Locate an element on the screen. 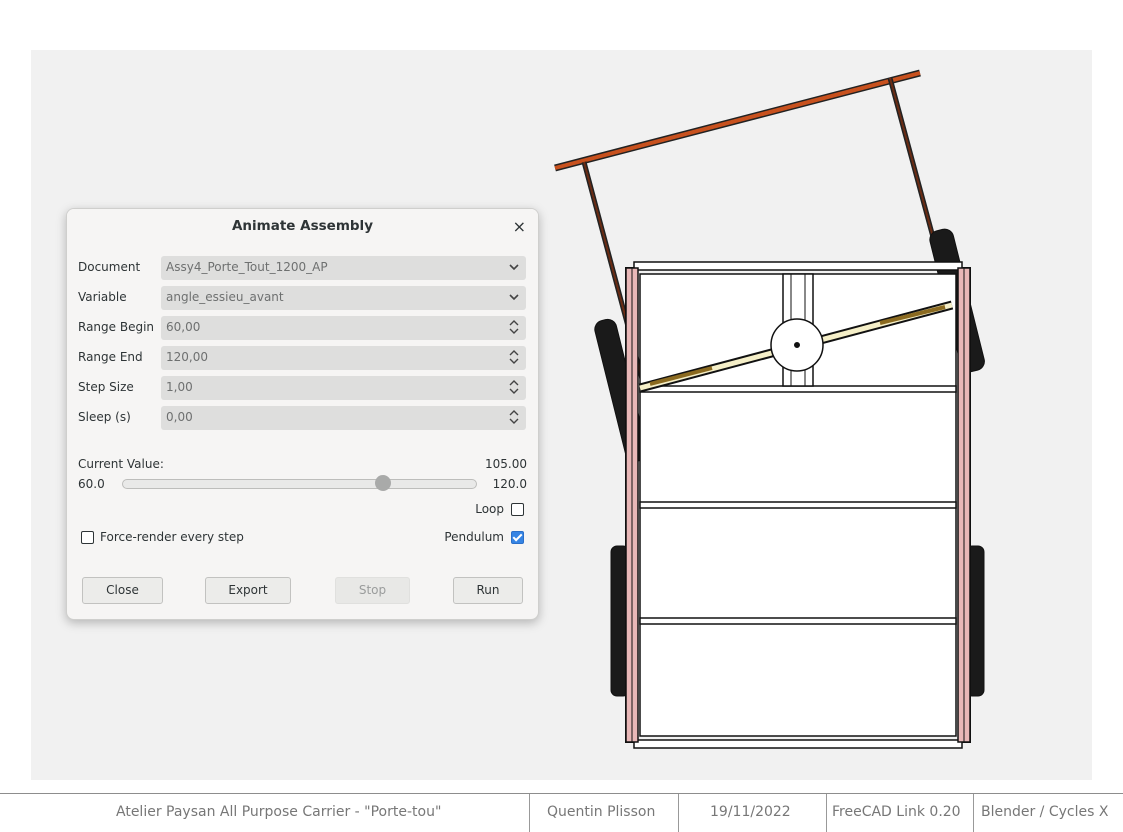 This screenshot has width=1123, height=832. pendulum-checkbox is located at coordinates (517, 537).